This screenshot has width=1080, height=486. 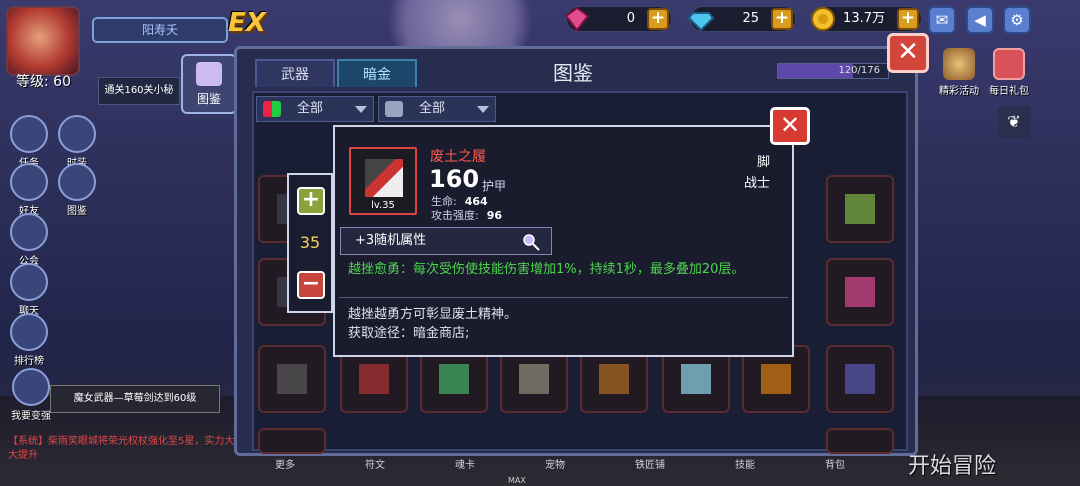 I want to click on events-button: 精彩活动, so click(x=959, y=72).